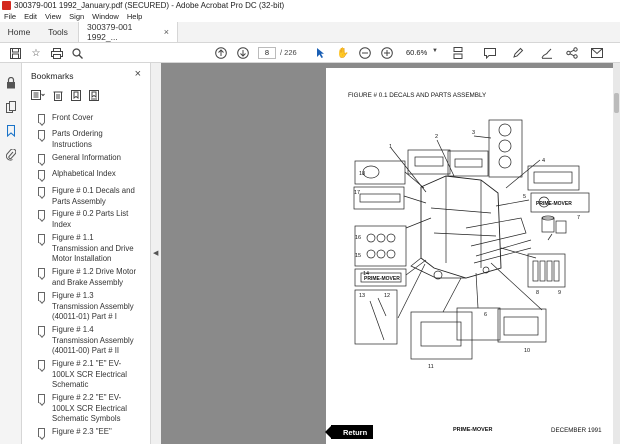  I want to click on panel-collapse-handle: ◀, so click(156, 253).